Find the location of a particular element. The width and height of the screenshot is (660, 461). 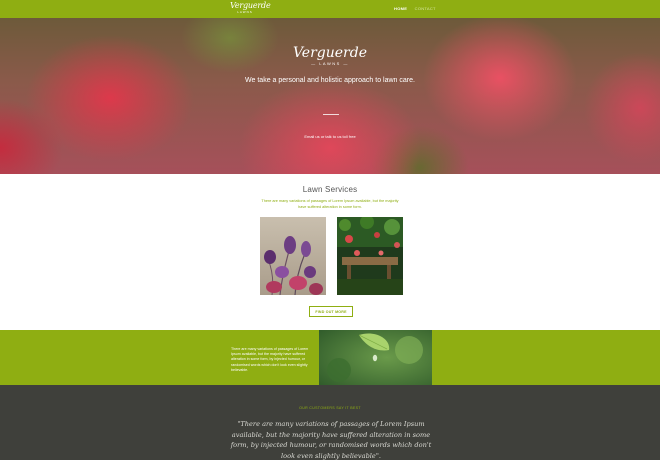

garden-image is located at coordinates (370, 256).